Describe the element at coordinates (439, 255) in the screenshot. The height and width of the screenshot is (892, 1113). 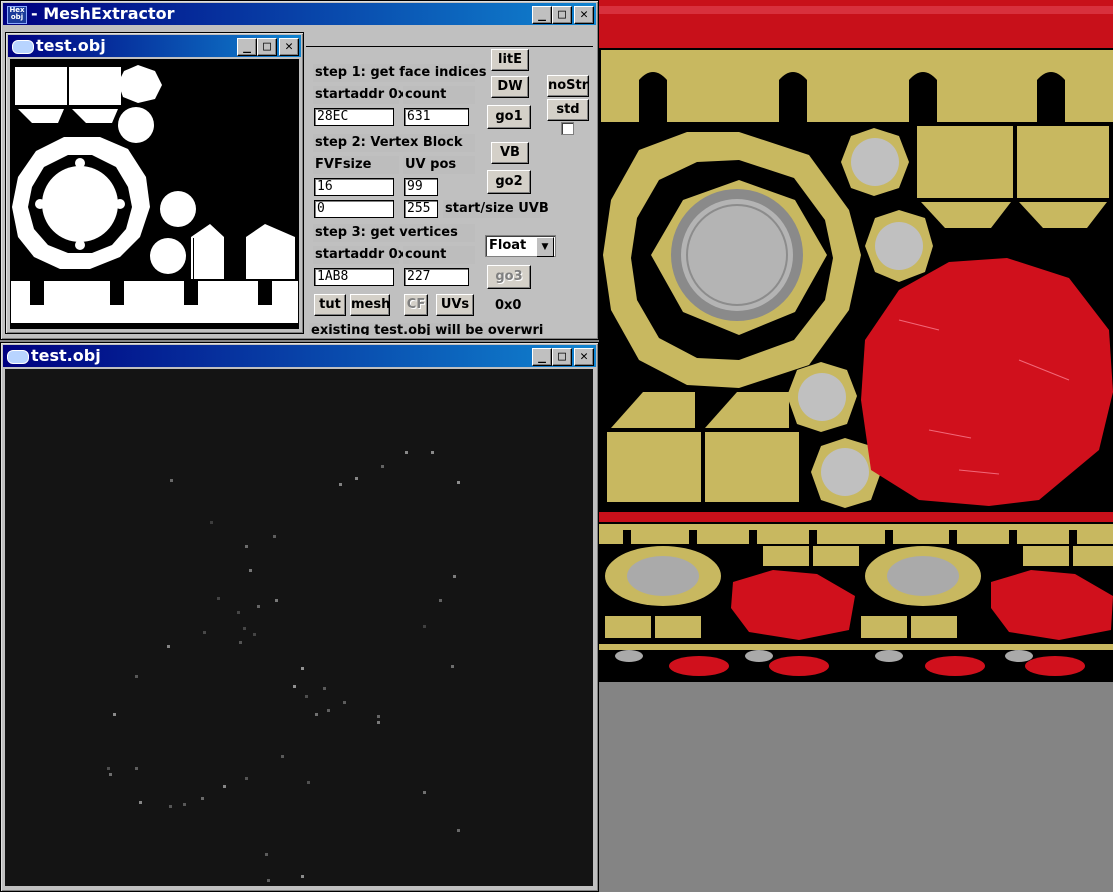
I see `vert-count-label: count` at that location.